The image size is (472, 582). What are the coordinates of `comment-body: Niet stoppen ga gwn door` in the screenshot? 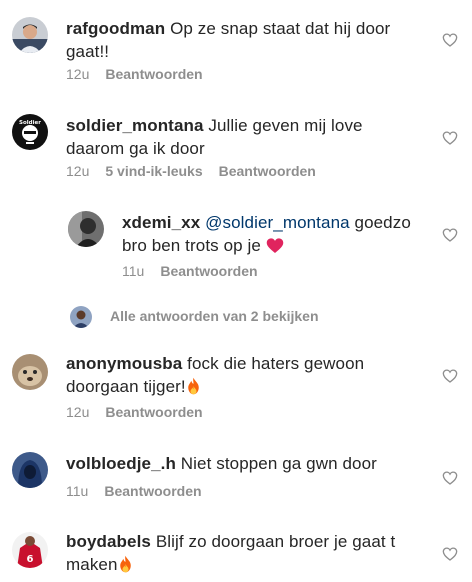 It's located at (278, 463).